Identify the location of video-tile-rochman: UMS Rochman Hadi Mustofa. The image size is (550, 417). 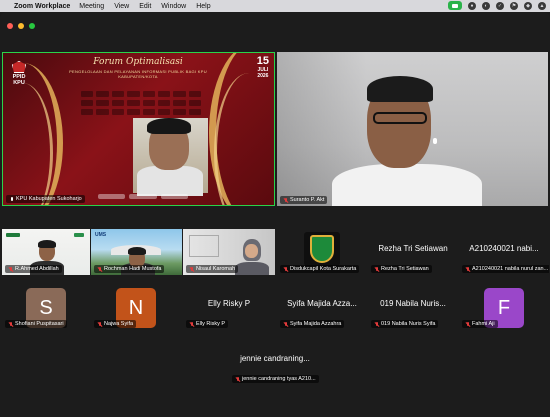
(136, 252).